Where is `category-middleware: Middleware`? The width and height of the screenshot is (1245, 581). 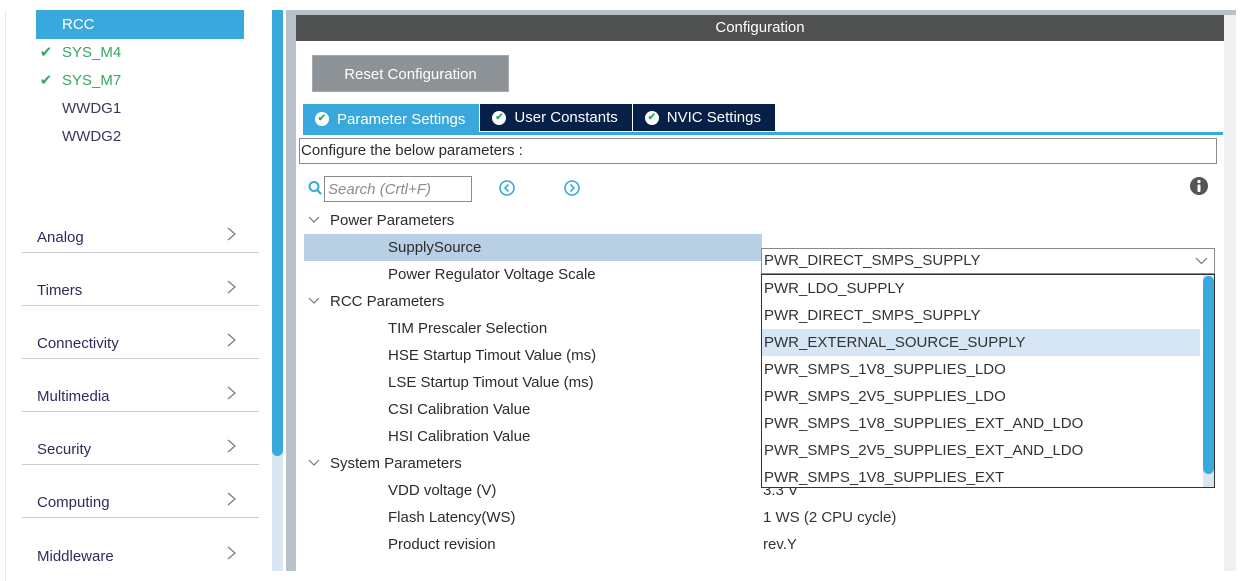
category-middleware: Middleware is located at coordinates (140, 544).